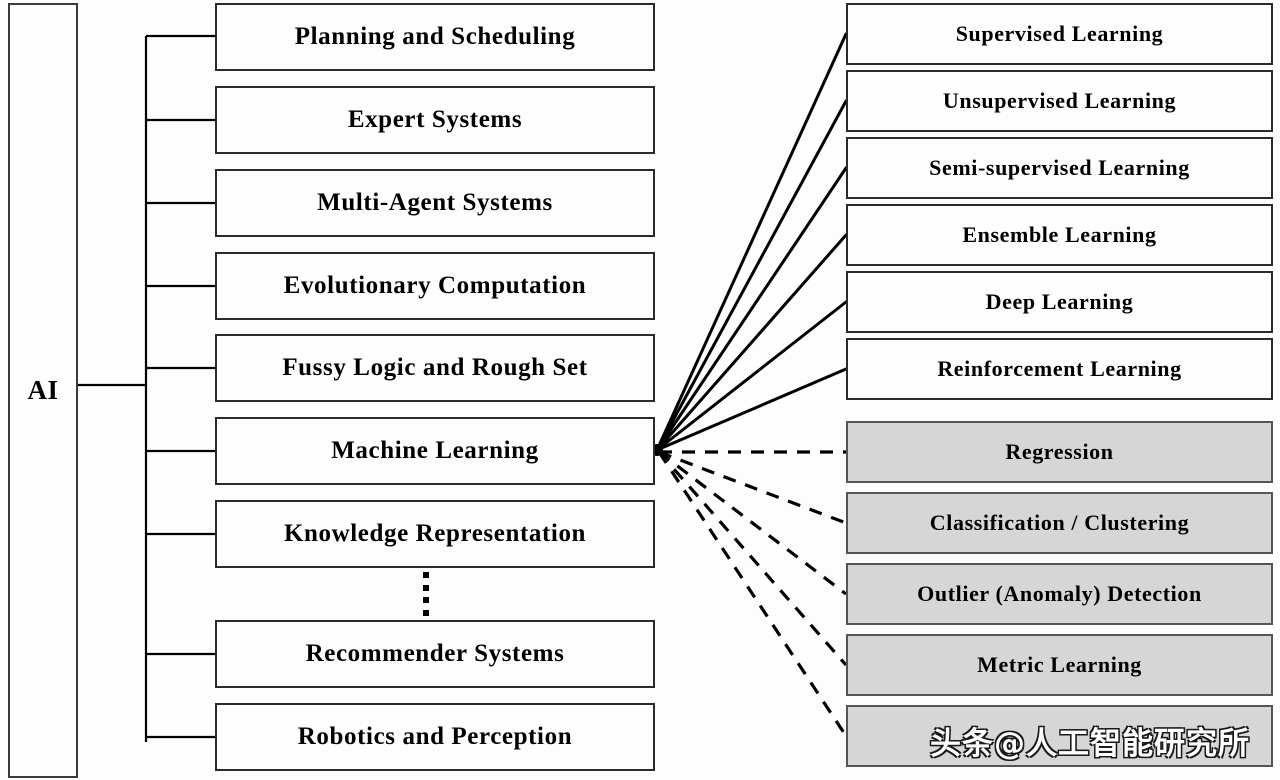  I want to click on node-supervised-learning: Supervised Learning, so click(1059, 34).